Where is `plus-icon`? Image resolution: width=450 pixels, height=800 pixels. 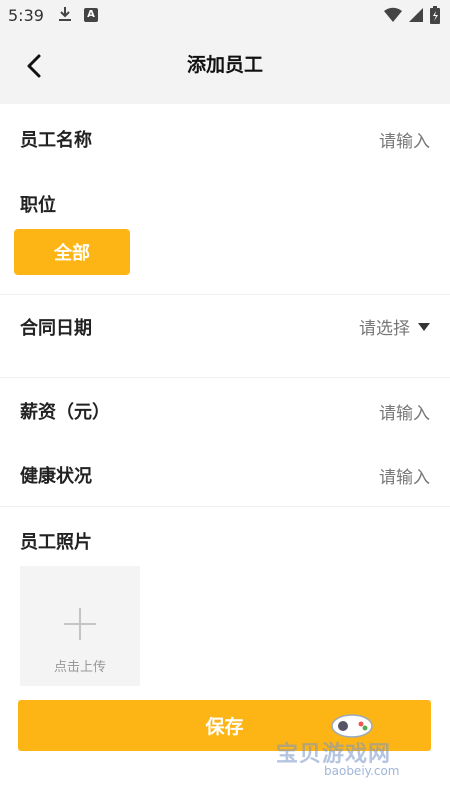 plus-icon is located at coordinates (80, 624).